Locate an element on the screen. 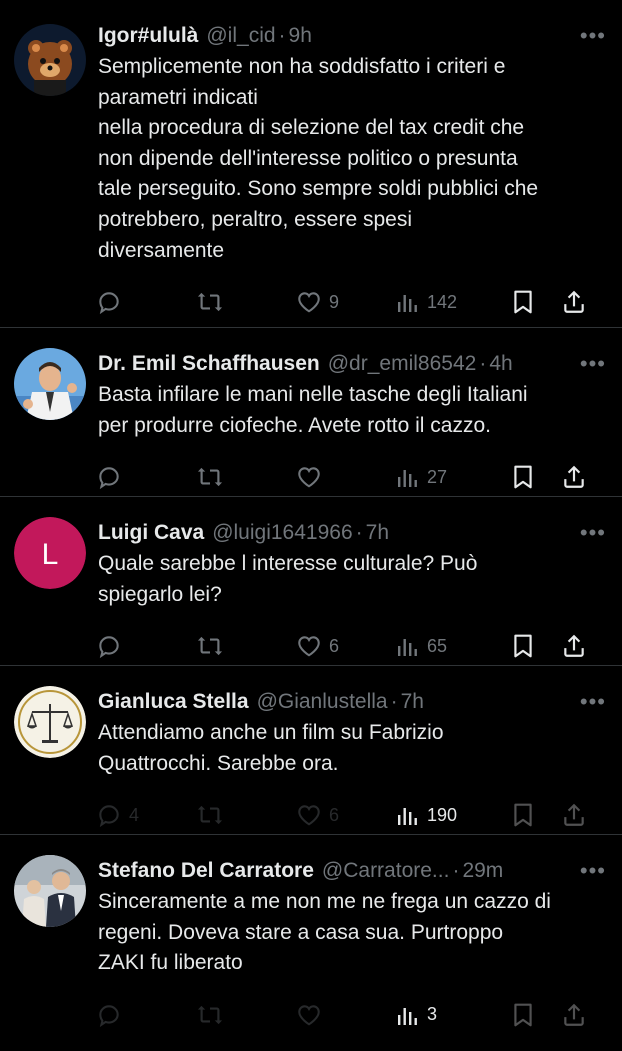 The width and height of the screenshot is (622, 1051). author-name: Stefano Del Carratore is located at coordinates (206, 871).